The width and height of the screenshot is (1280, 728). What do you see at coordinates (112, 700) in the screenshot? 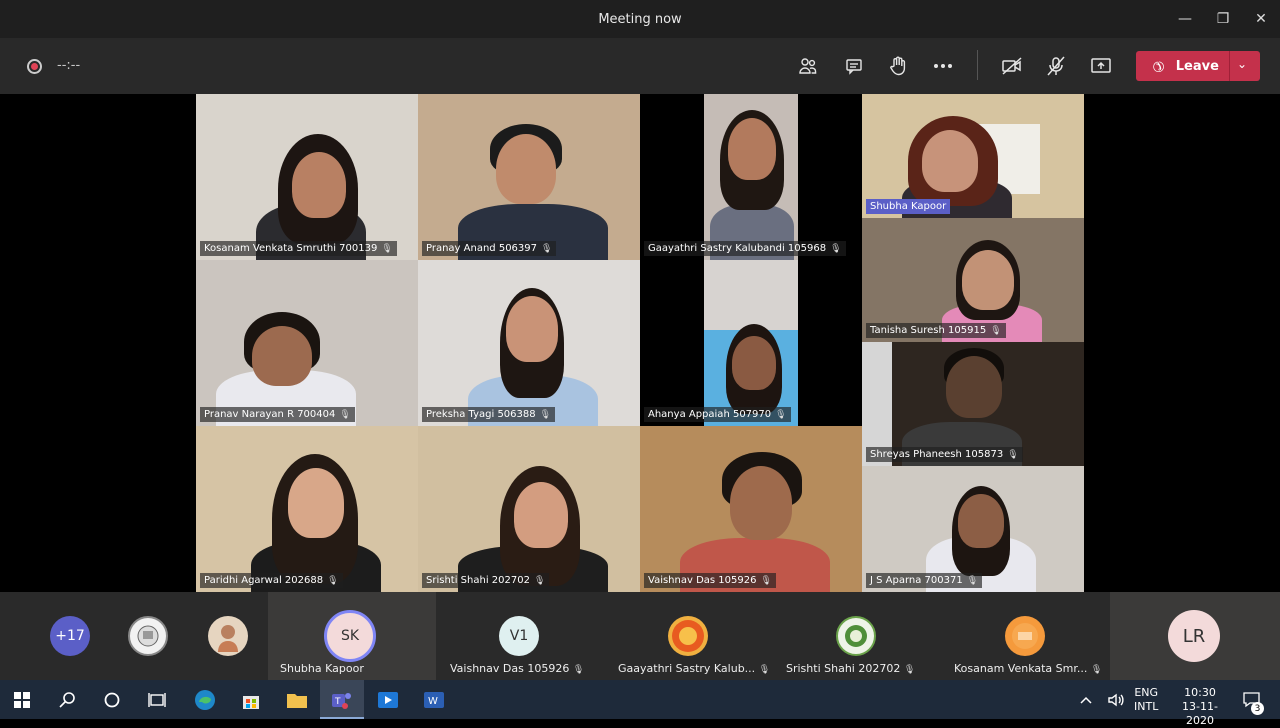
I see `cortana-icon` at bounding box center [112, 700].